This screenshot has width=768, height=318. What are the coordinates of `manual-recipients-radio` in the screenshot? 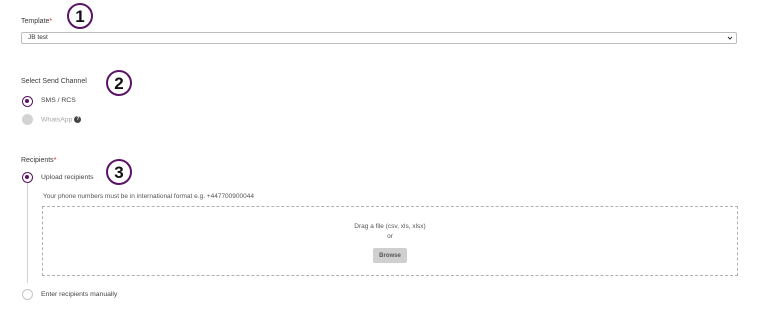 It's located at (27, 294).